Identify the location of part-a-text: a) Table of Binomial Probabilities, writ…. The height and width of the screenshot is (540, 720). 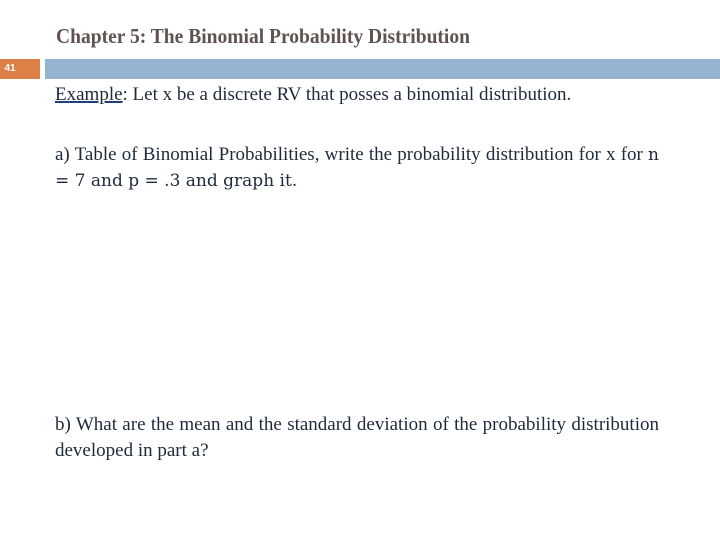
(352, 154).